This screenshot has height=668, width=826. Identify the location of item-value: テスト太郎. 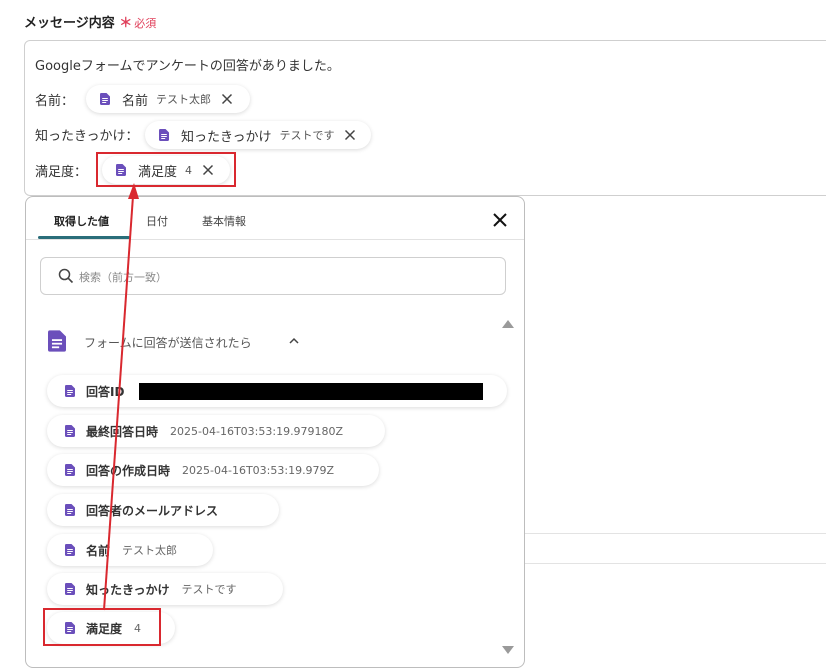
(150, 550).